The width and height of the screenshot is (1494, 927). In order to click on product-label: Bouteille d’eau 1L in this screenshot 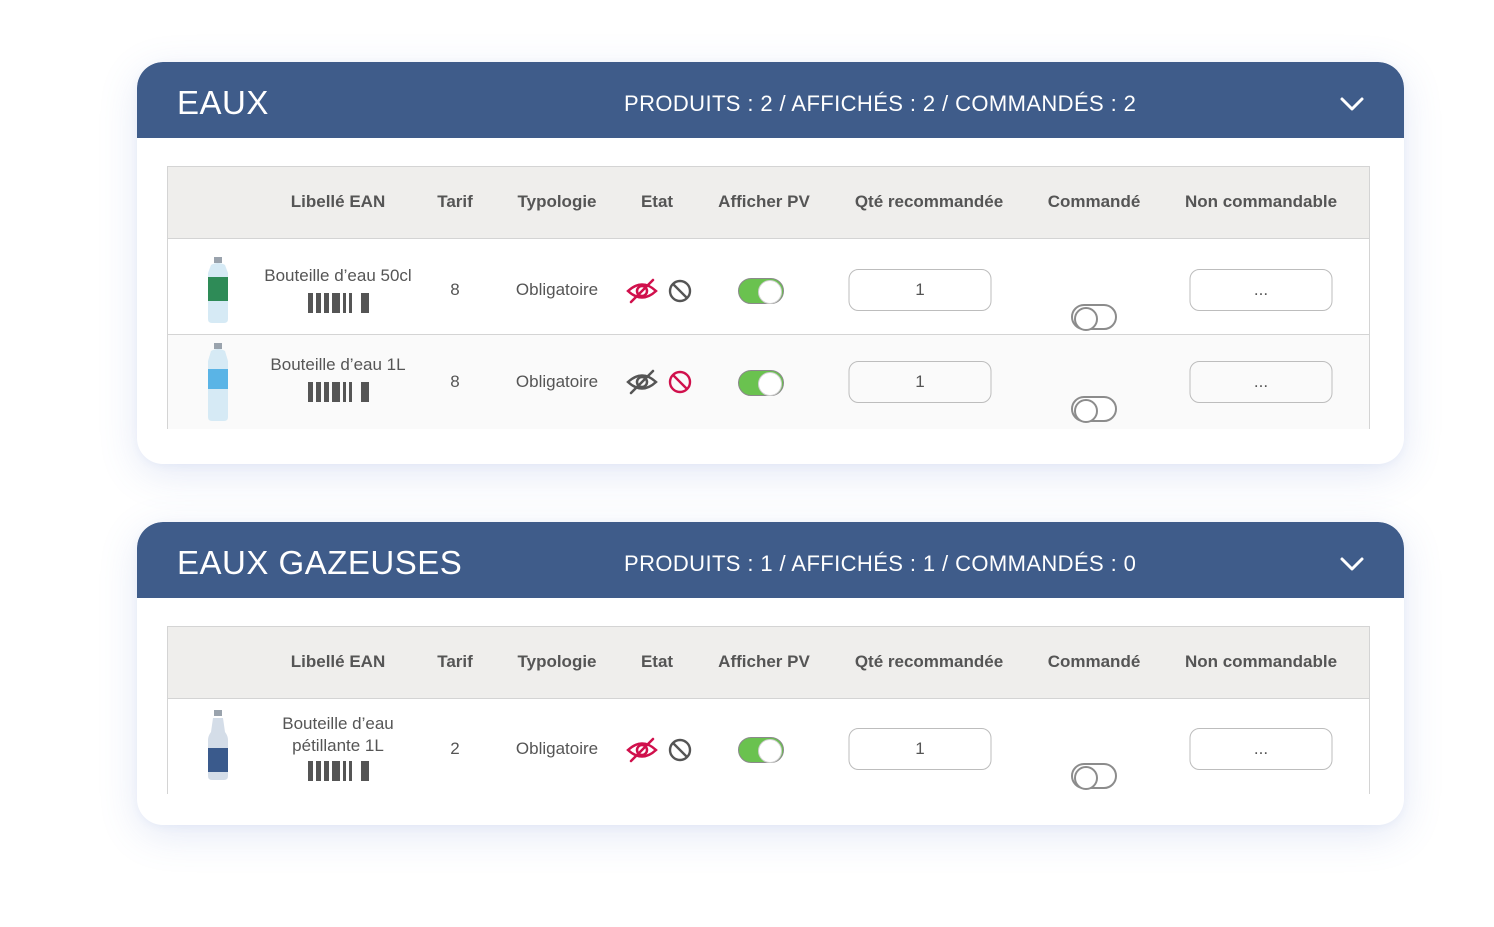, I will do `click(338, 364)`.